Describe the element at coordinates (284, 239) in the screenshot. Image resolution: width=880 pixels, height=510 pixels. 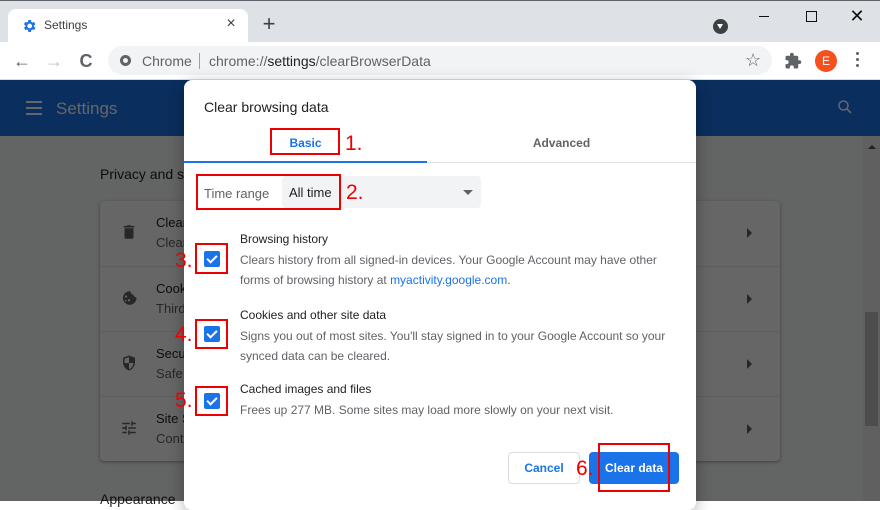
I see `option-title: Browsing history` at that location.